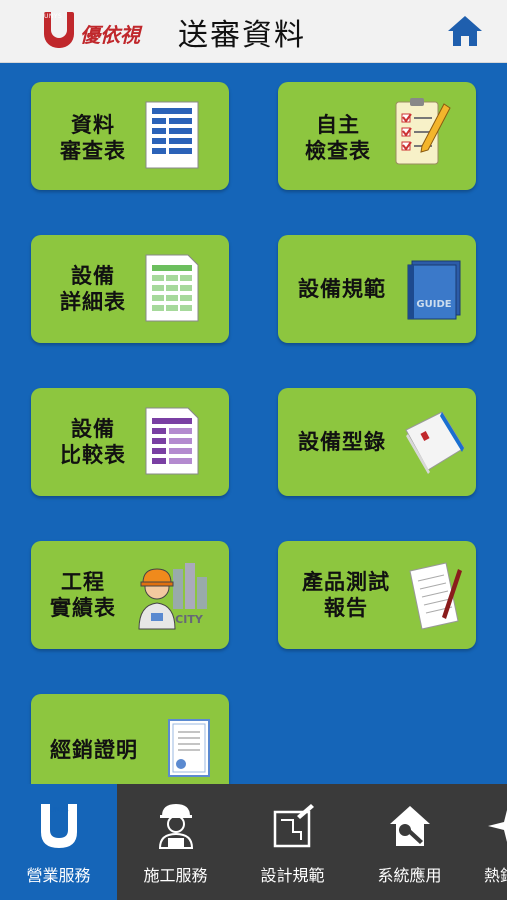 Image resolution: width=507 pixels, height=900 pixels. I want to click on tab-design-spec: 設計規範, so click(292, 842).